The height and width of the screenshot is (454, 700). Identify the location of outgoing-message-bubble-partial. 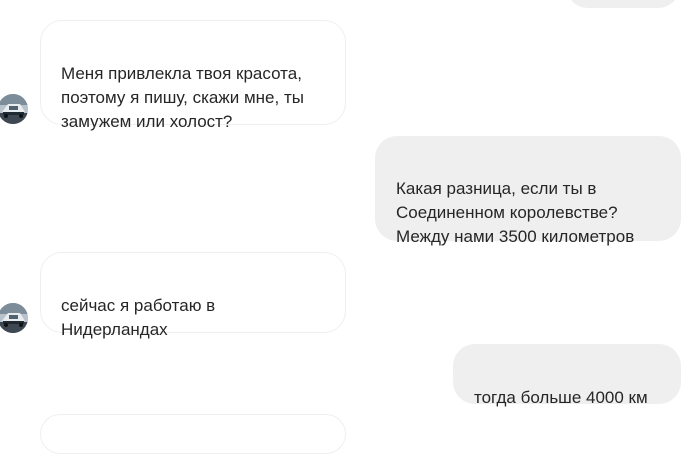
(623, 4).